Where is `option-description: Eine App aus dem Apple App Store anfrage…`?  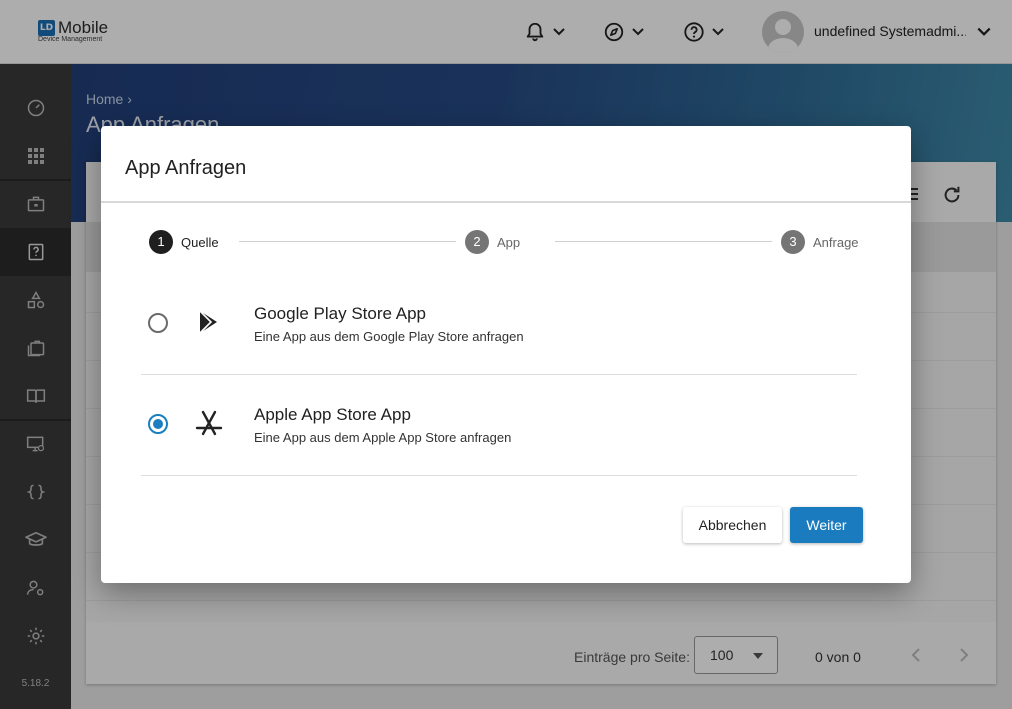
option-description: Eine App aus dem Apple App Store anfrage… is located at coordinates (383, 437).